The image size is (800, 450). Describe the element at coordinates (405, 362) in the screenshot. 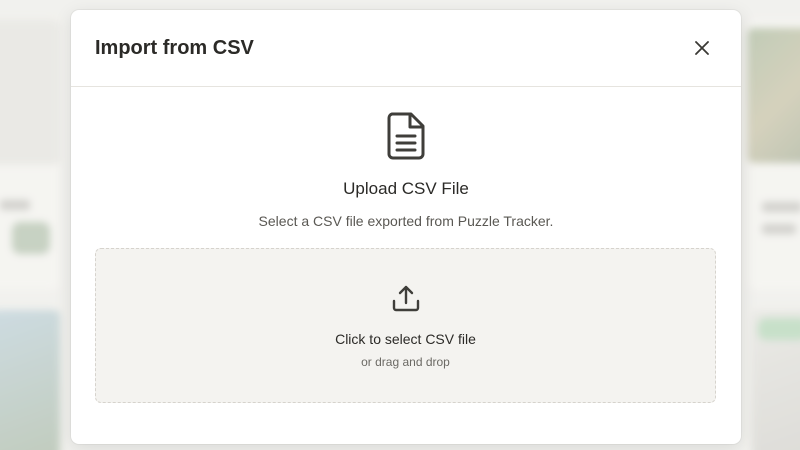

I see `dropzone-secondary-text: or drag and drop` at that location.